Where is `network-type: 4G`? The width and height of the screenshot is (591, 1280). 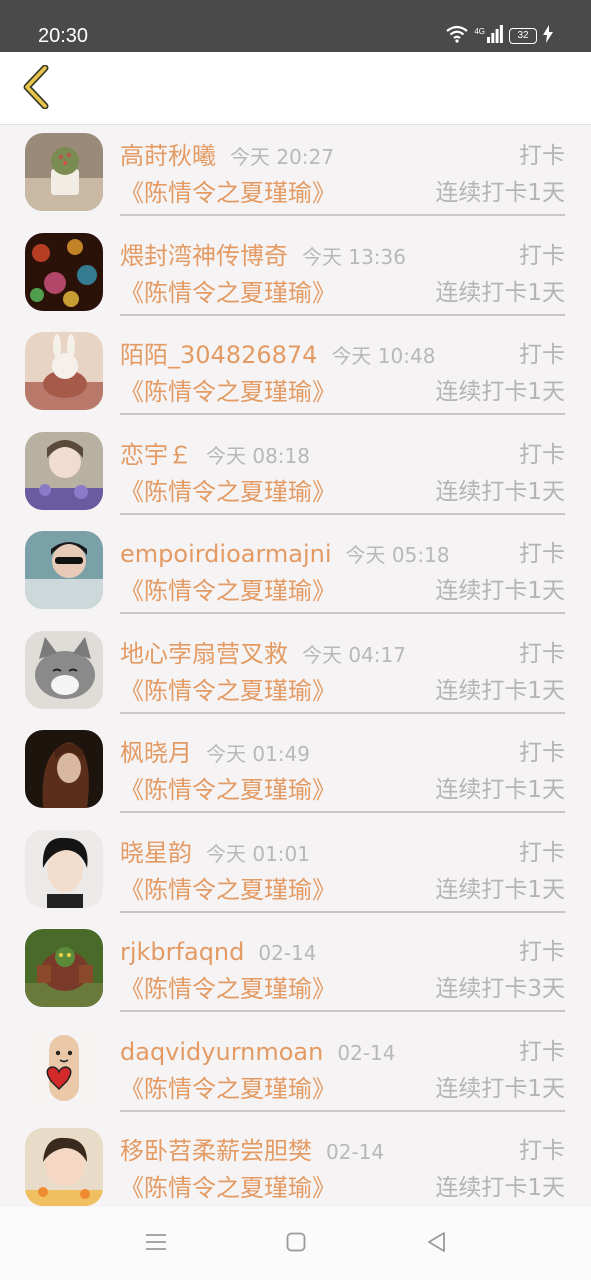 network-type: 4G is located at coordinates (479, 31).